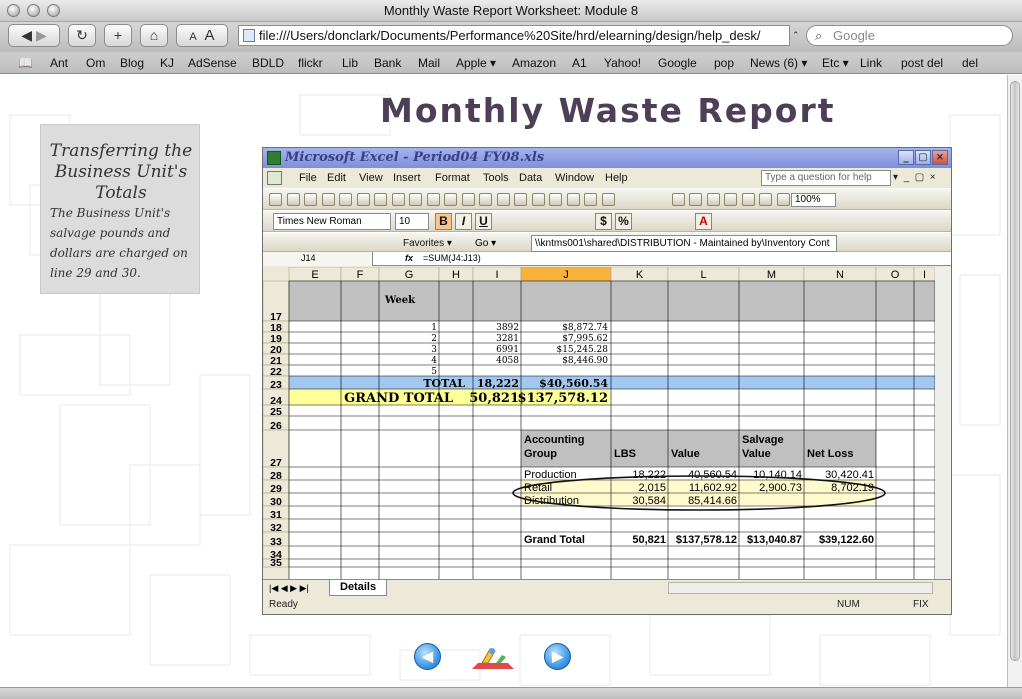 This screenshot has height=699, width=1022. Describe the element at coordinates (434, 372) in the screenshot. I see `week-number: 5` at that location.